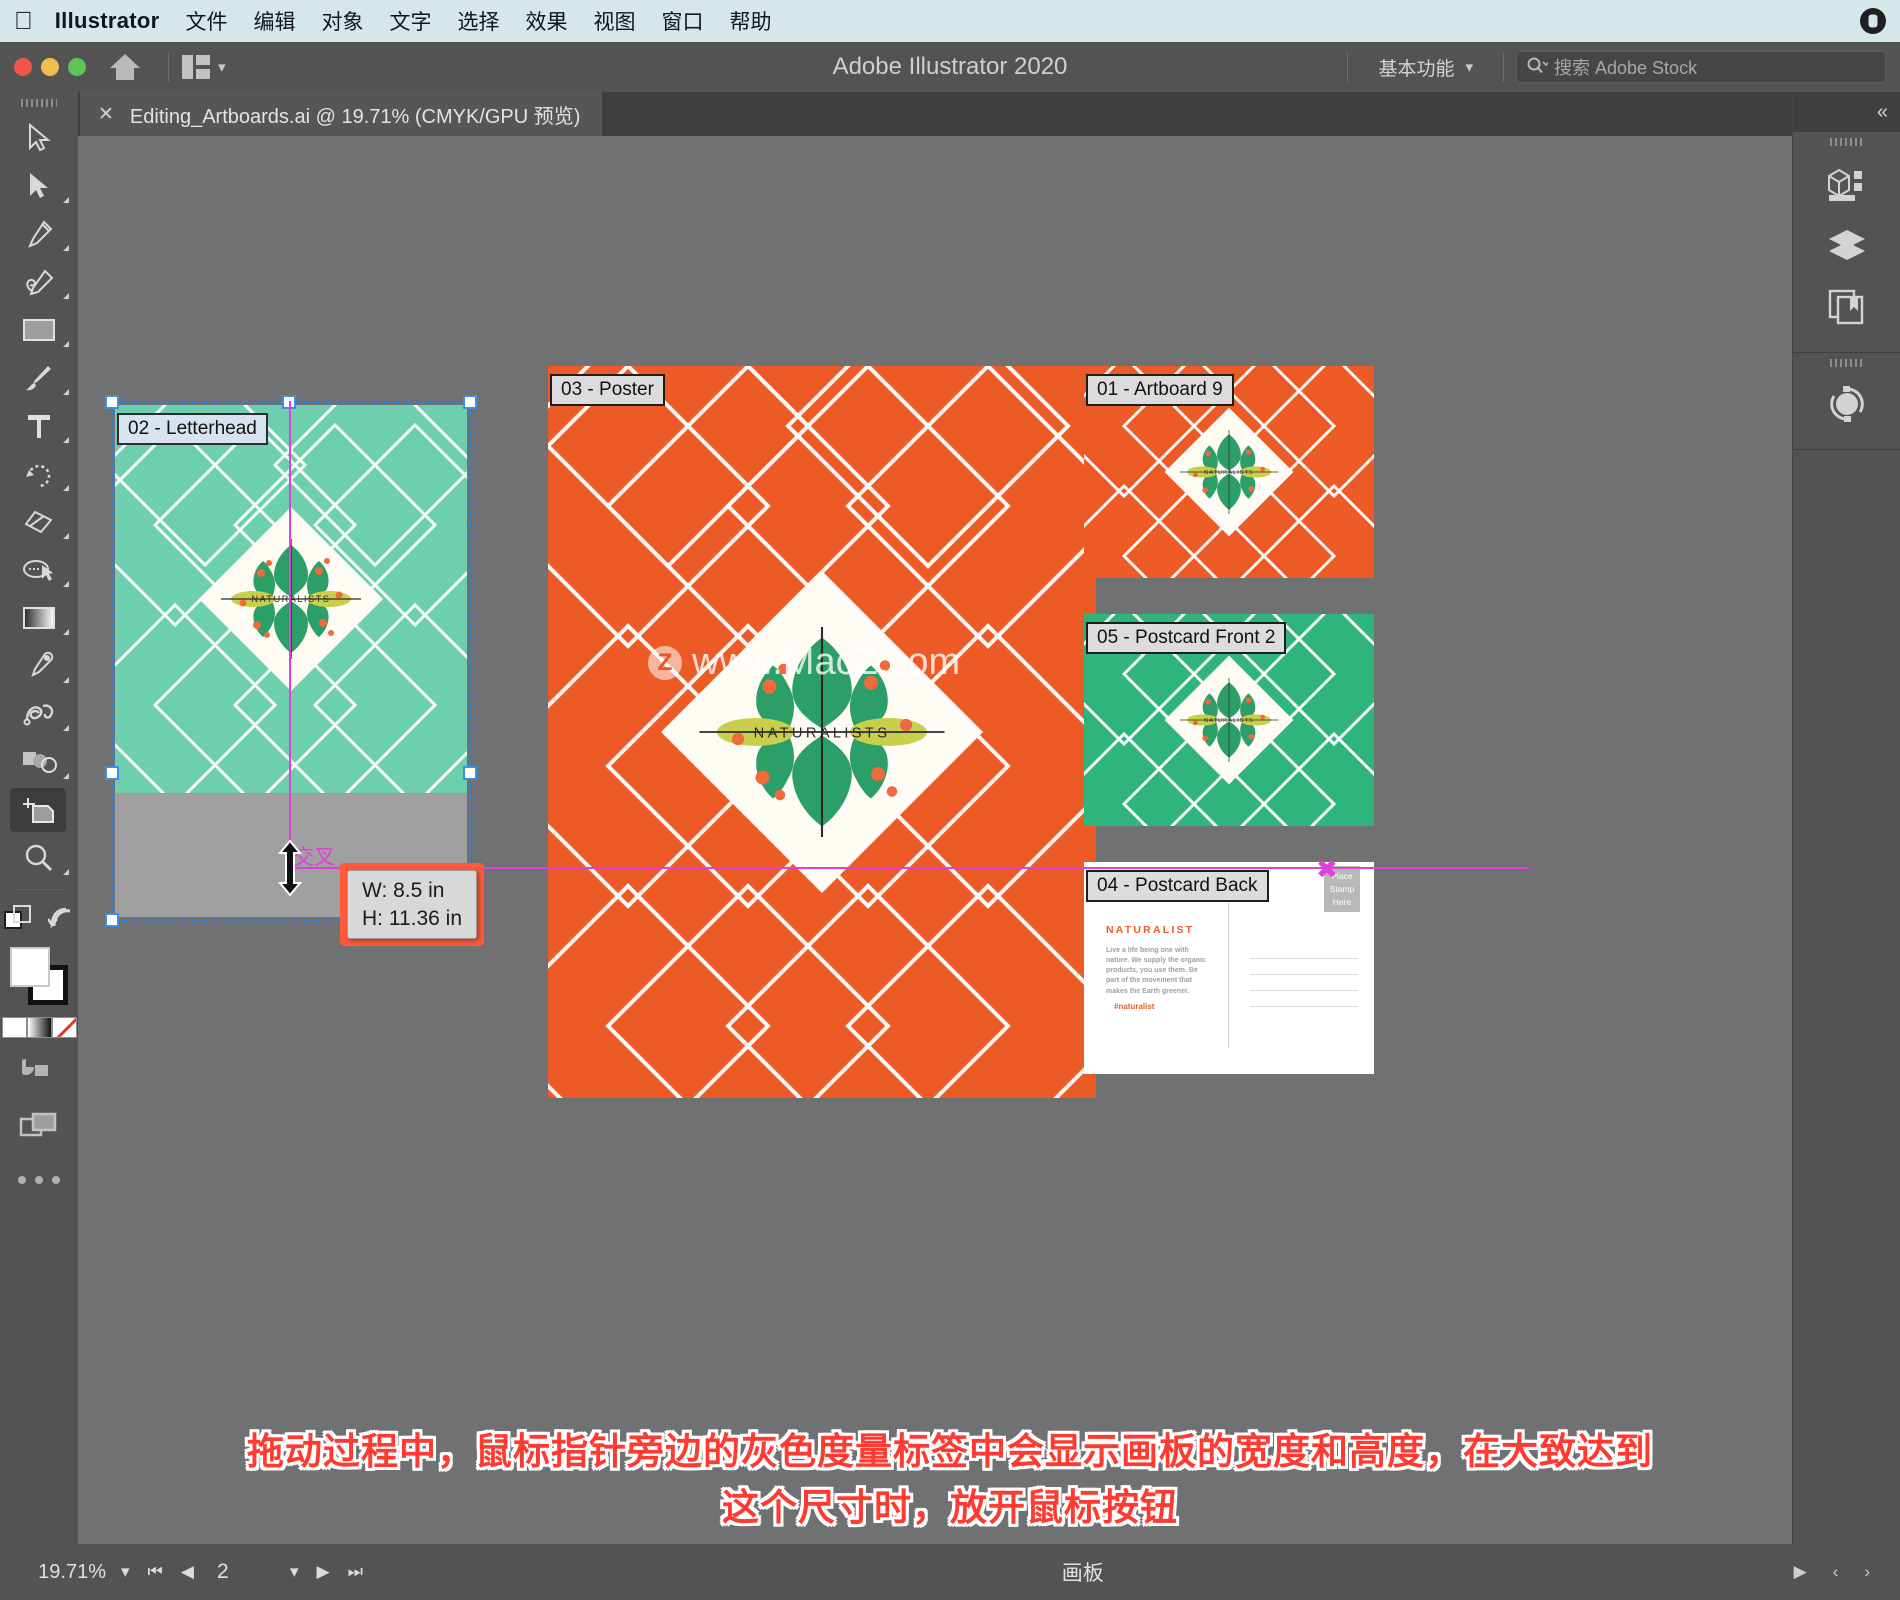 This screenshot has width=1900, height=1600. I want to click on menu-object: 对象, so click(343, 21).